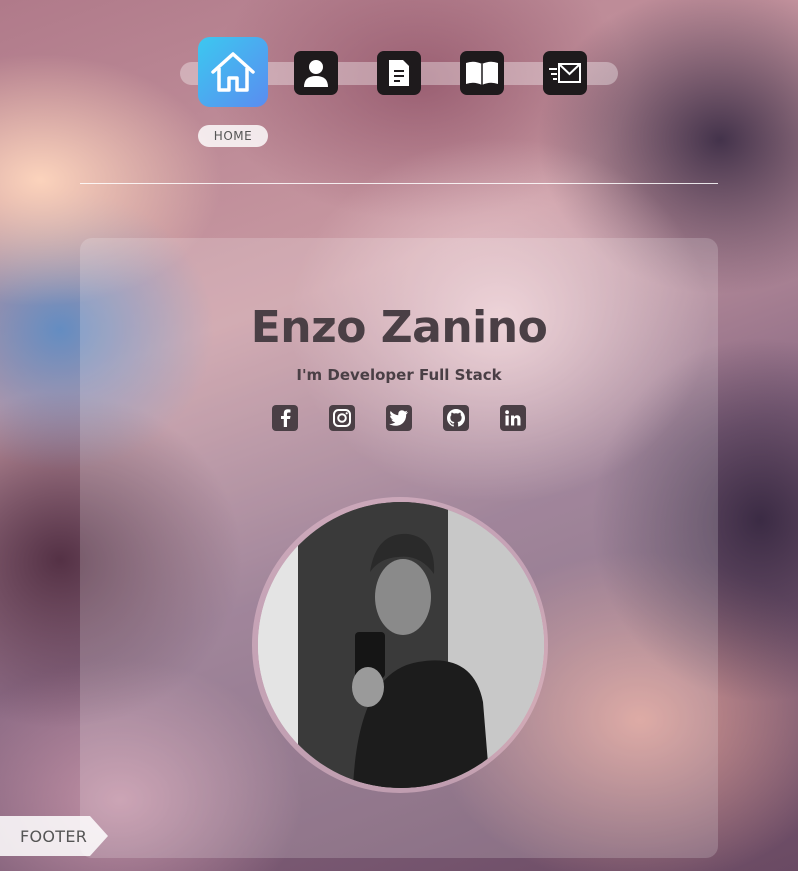  I want to click on nav-about-button, so click(316, 73).